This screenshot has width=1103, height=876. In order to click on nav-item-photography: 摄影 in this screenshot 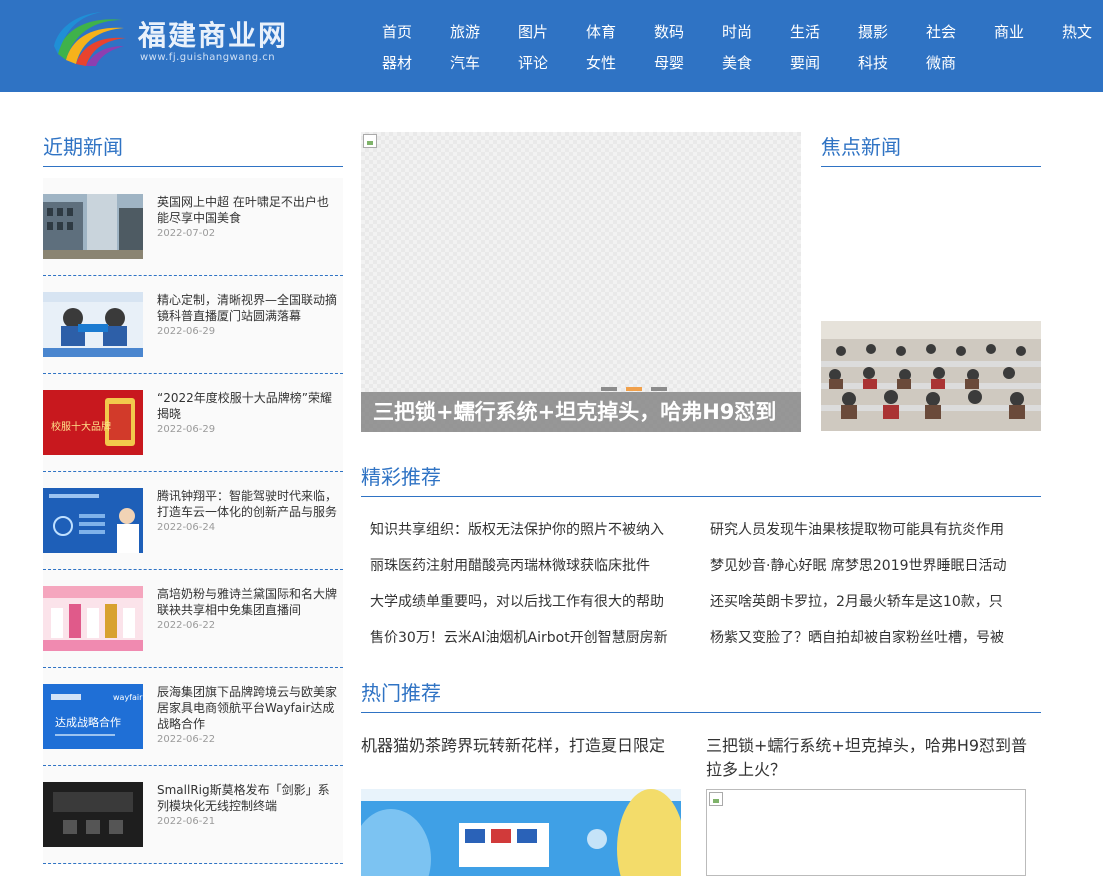, I will do `click(873, 31)`.